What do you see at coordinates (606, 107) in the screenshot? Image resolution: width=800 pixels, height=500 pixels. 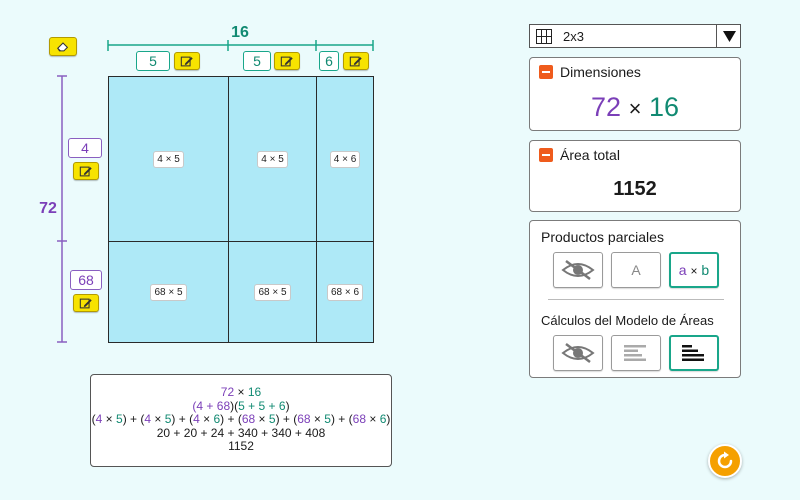 I see `dimension-a: 72` at bounding box center [606, 107].